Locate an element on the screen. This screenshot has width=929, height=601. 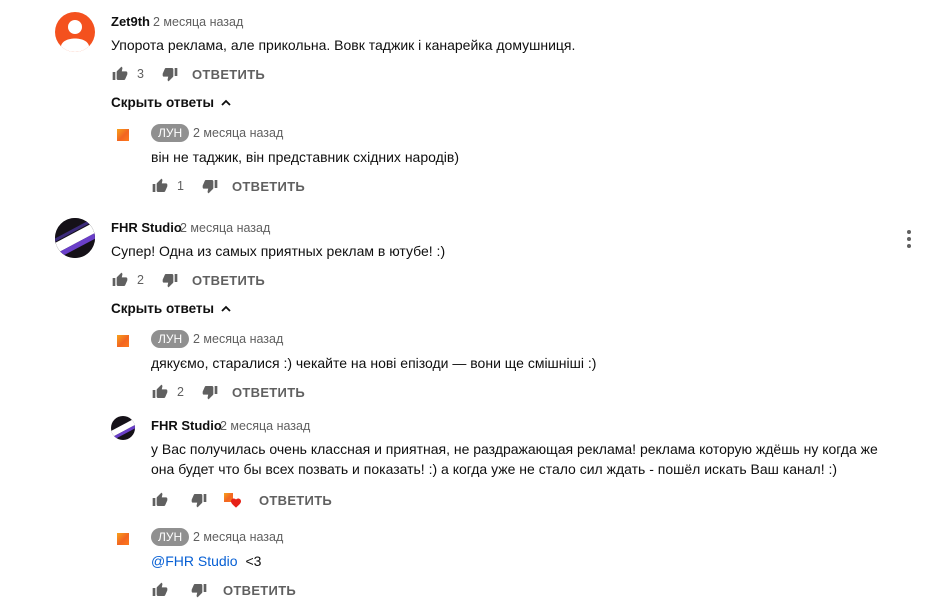
comment-actions: 2 ОТВЕТИТЬ is located at coordinates (188, 280).